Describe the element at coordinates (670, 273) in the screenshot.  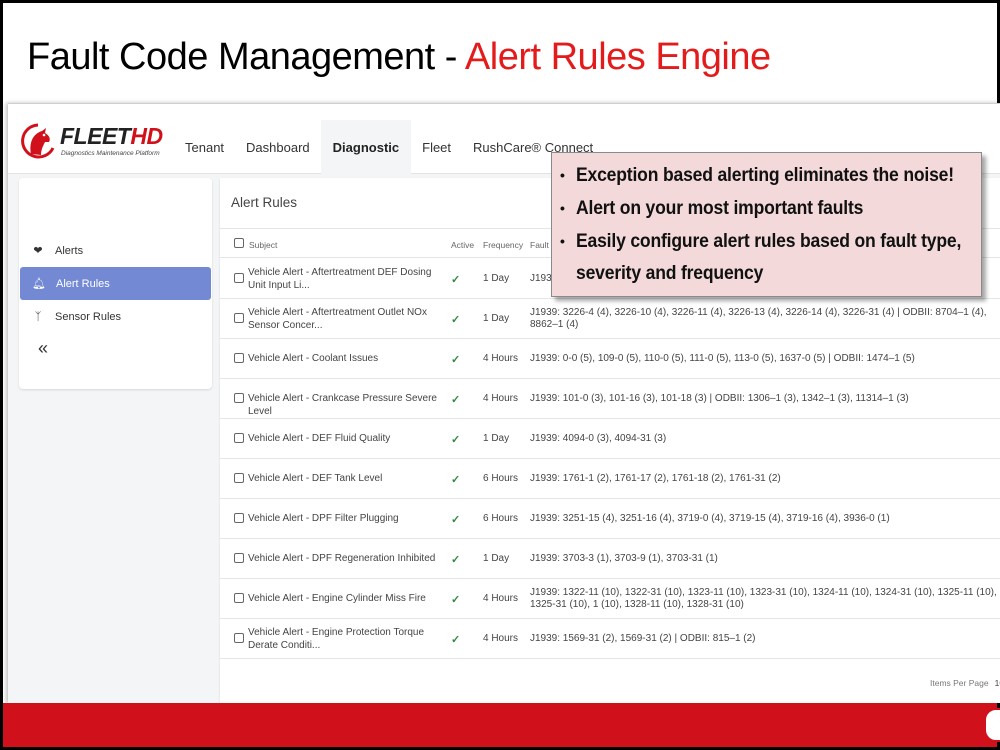
I see `callout-bullet-continued: severity and frequency` at that location.